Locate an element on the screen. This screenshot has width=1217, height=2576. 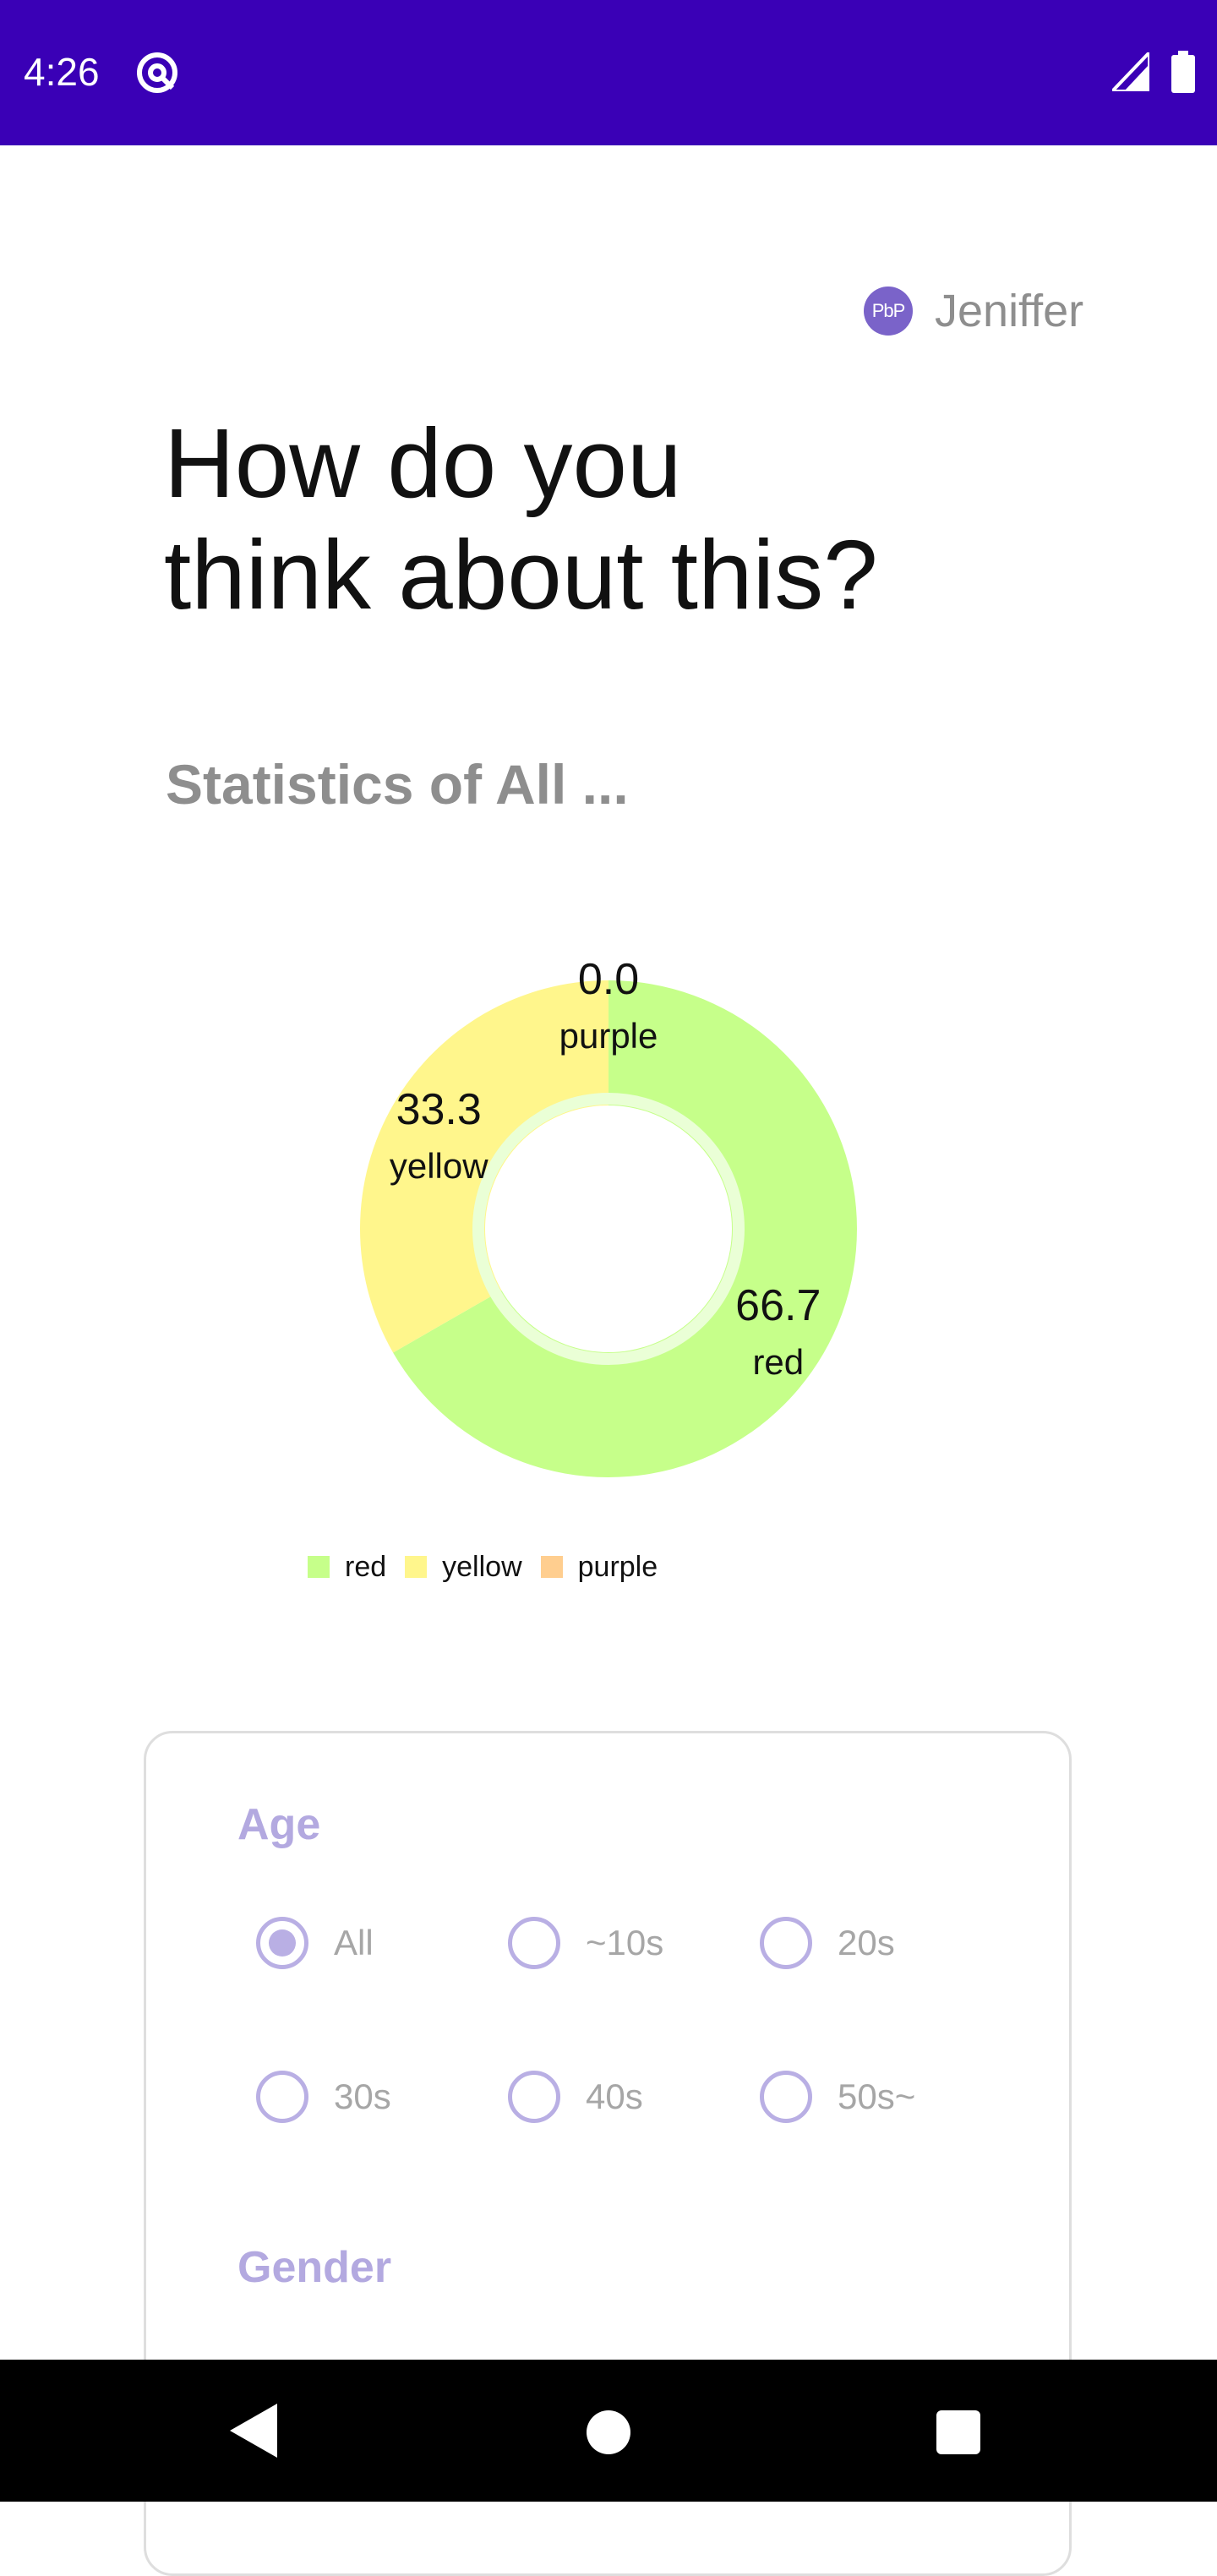
status-bar: 4:26 is located at coordinates (608, 72).